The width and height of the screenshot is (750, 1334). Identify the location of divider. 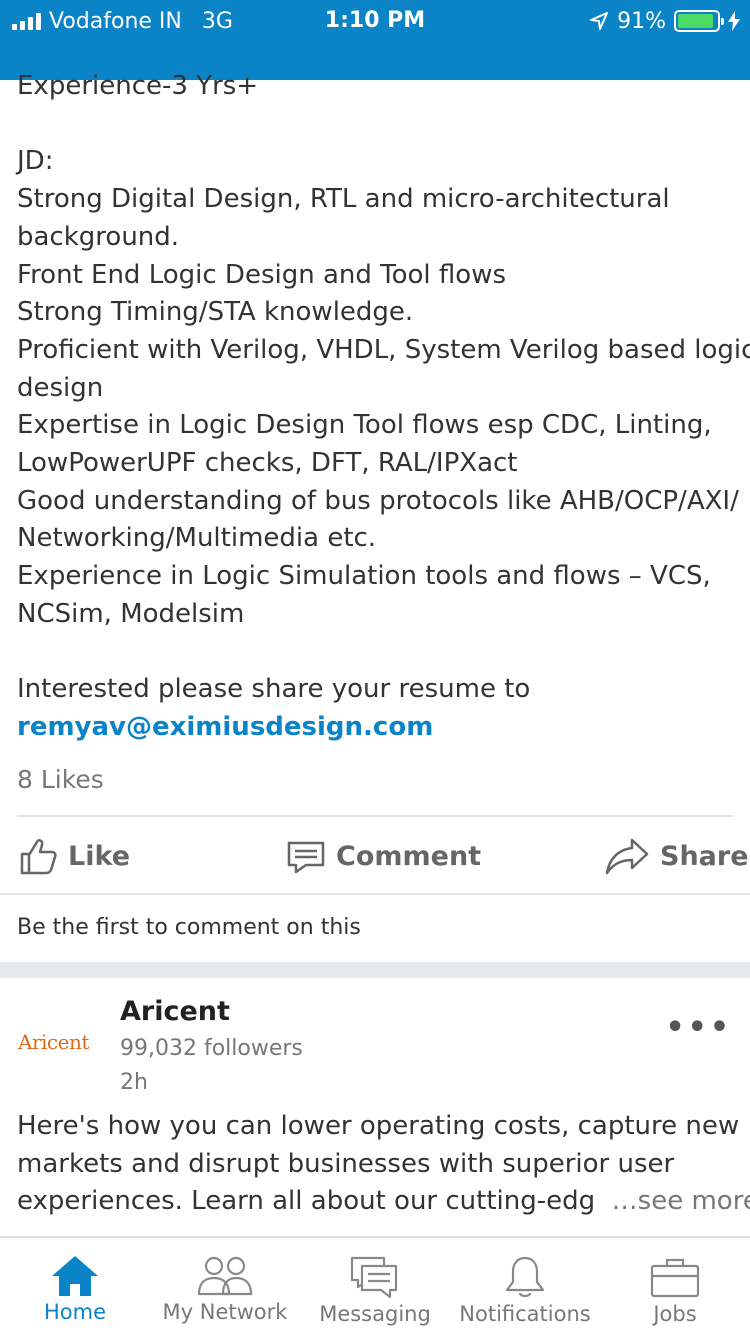
(375, 894).